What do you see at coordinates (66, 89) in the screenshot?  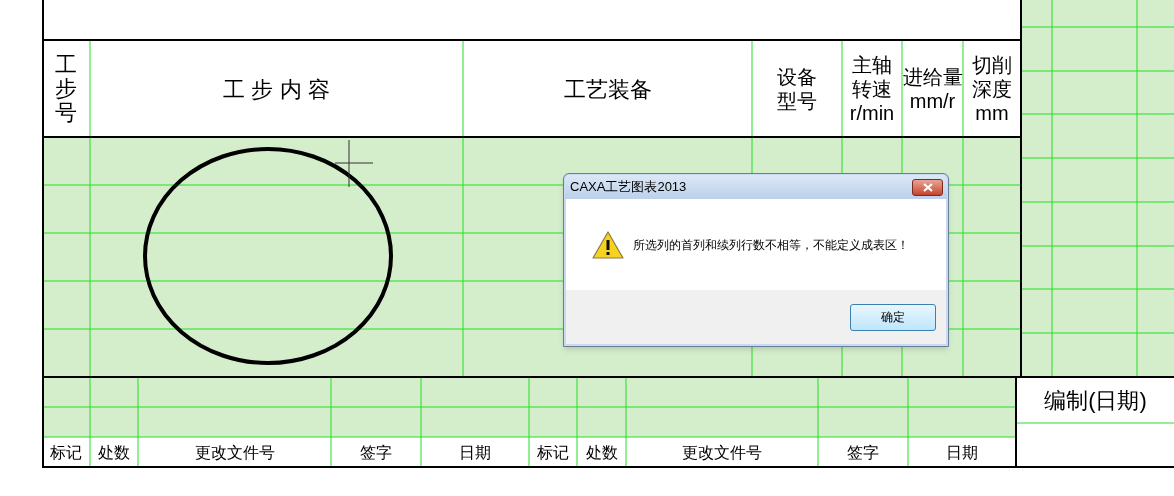 I see `column-header: 工步号` at bounding box center [66, 89].